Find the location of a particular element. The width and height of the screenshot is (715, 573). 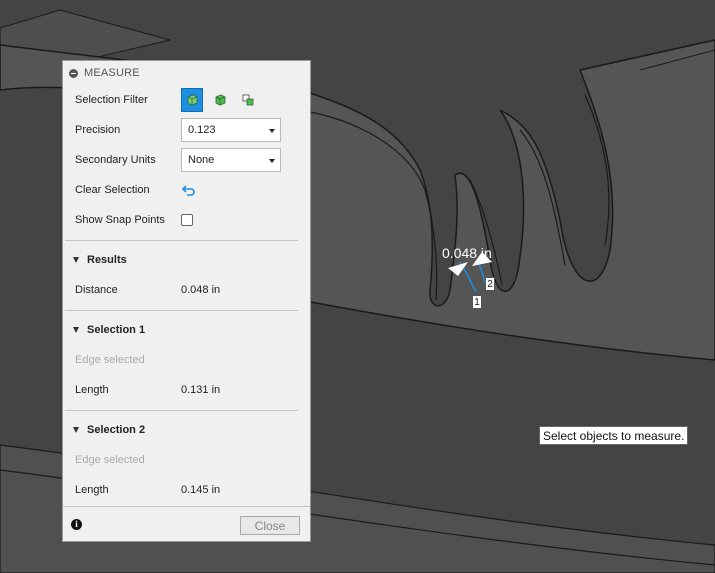

show-snap-points-row: Show Snap Points is located at coordinates (134, 220).